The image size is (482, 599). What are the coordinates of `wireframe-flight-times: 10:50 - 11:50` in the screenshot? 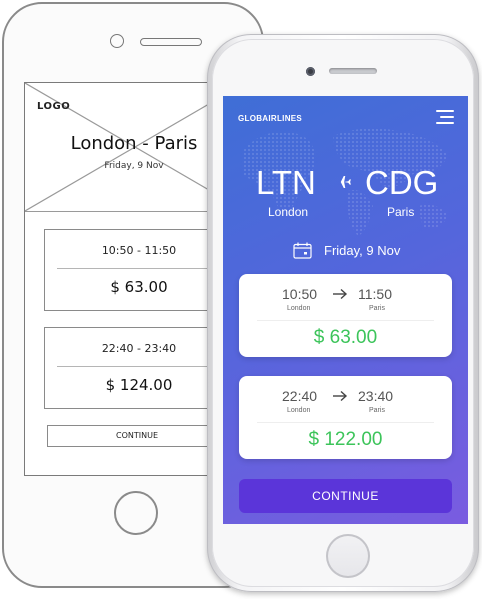 It's located at (139, 250).